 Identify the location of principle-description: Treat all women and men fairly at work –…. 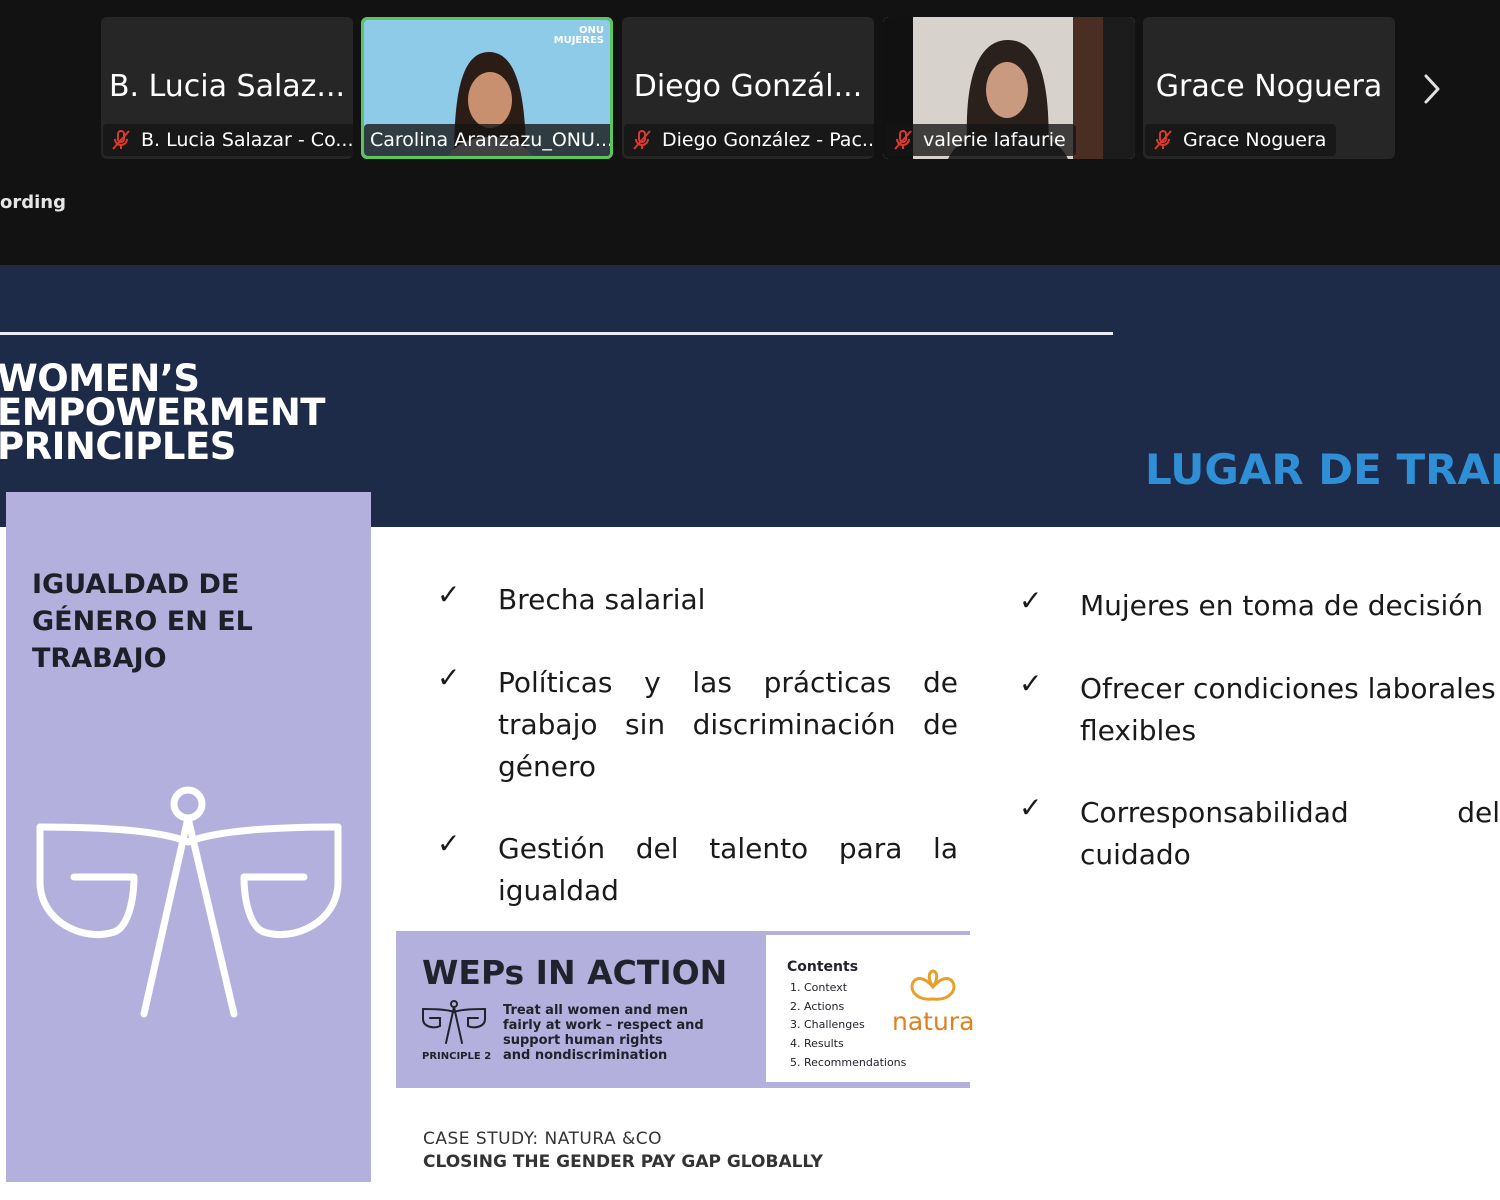
(603, 1033).